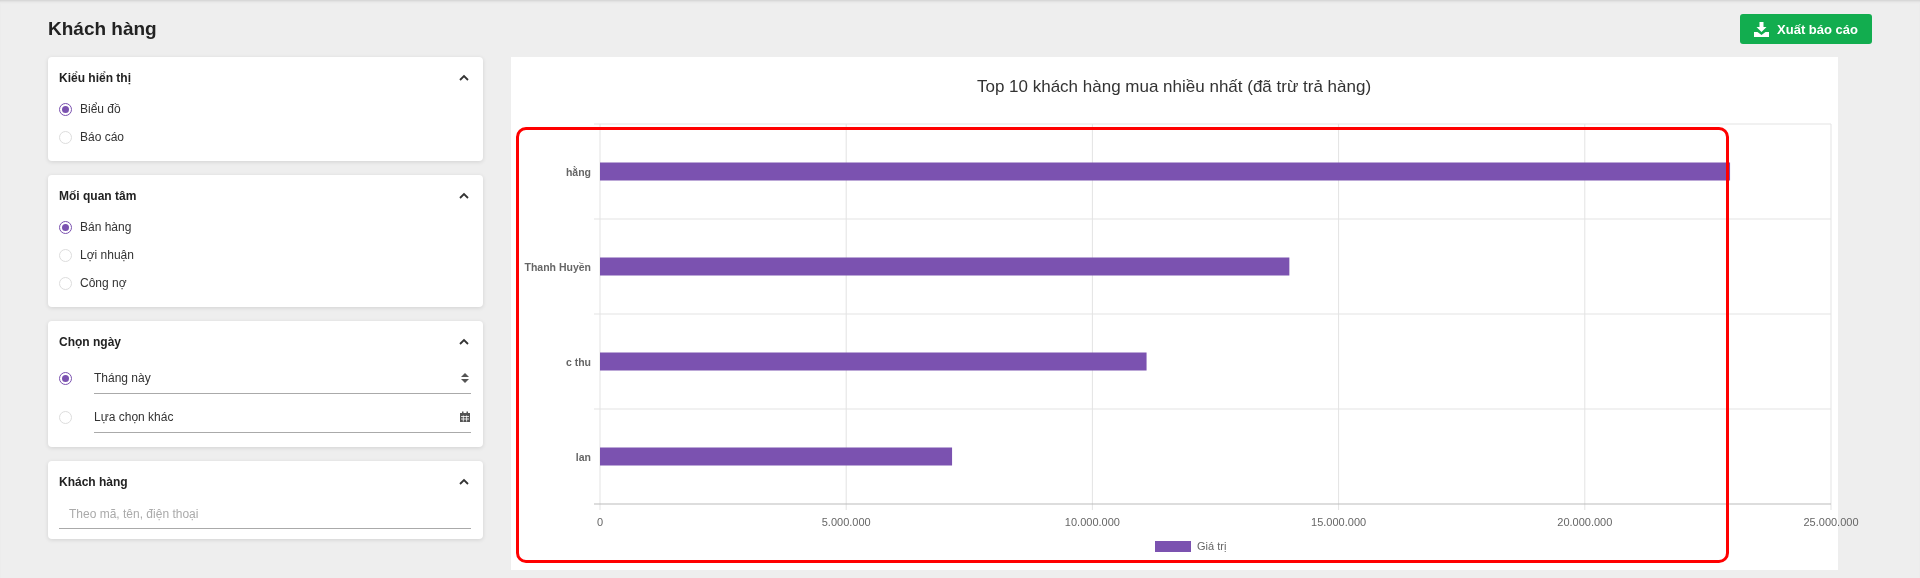 This screenshot has height=578, width=1920. What do you see at coordinates (107, 255) in the screenshot?
I see `radio-label: Lợi nhuận` at bounding box center [107, 255].